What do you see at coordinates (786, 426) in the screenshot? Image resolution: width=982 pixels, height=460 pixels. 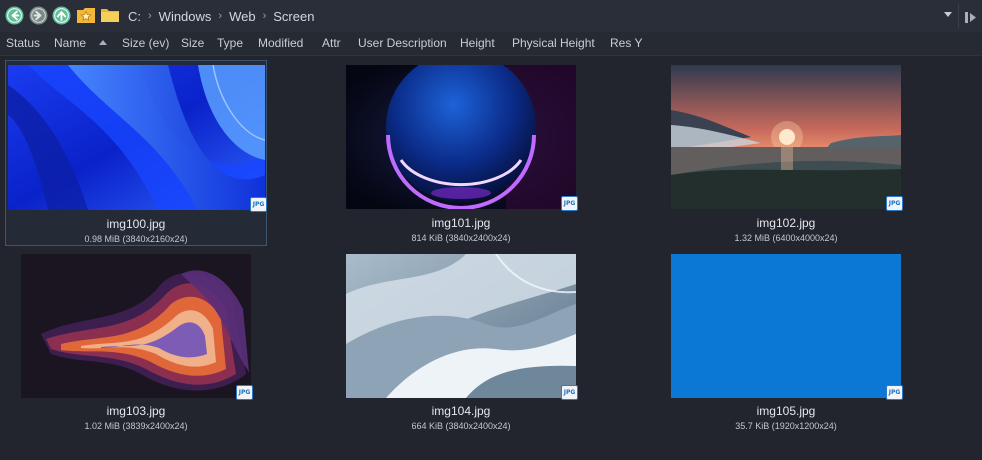 I see `file-info: 35.7 KiB (1920x1200x24)` at bounding box center [786, 426].